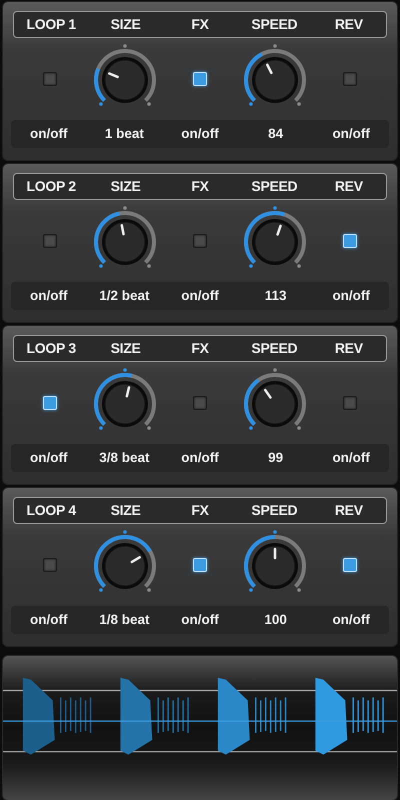 This screenshot has height=800, width=400. I want to click on value-label: 1 beat, so click(124, 133).